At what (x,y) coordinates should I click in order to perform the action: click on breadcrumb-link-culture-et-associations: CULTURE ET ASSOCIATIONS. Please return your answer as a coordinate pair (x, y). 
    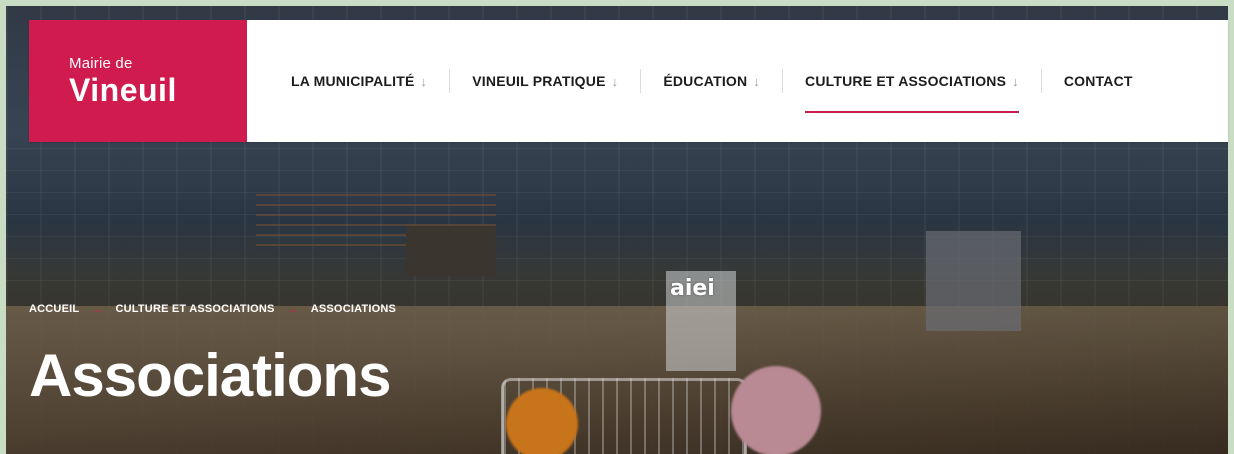
    Looking at the image, I should click on (195, 309).